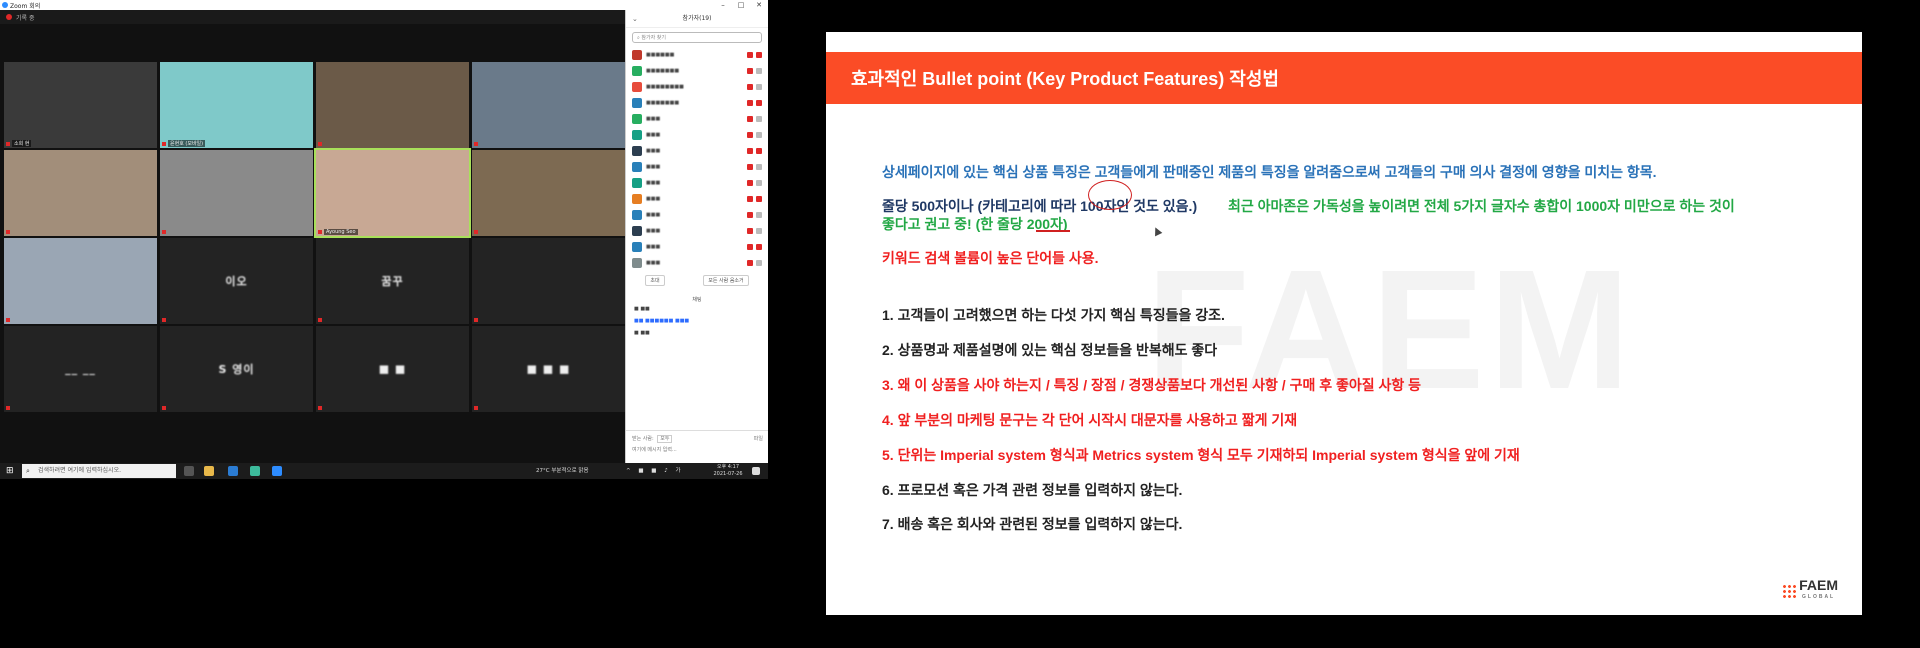  I want to click on mute-all-button: 모든 사람 음소거, so click(726, 280).